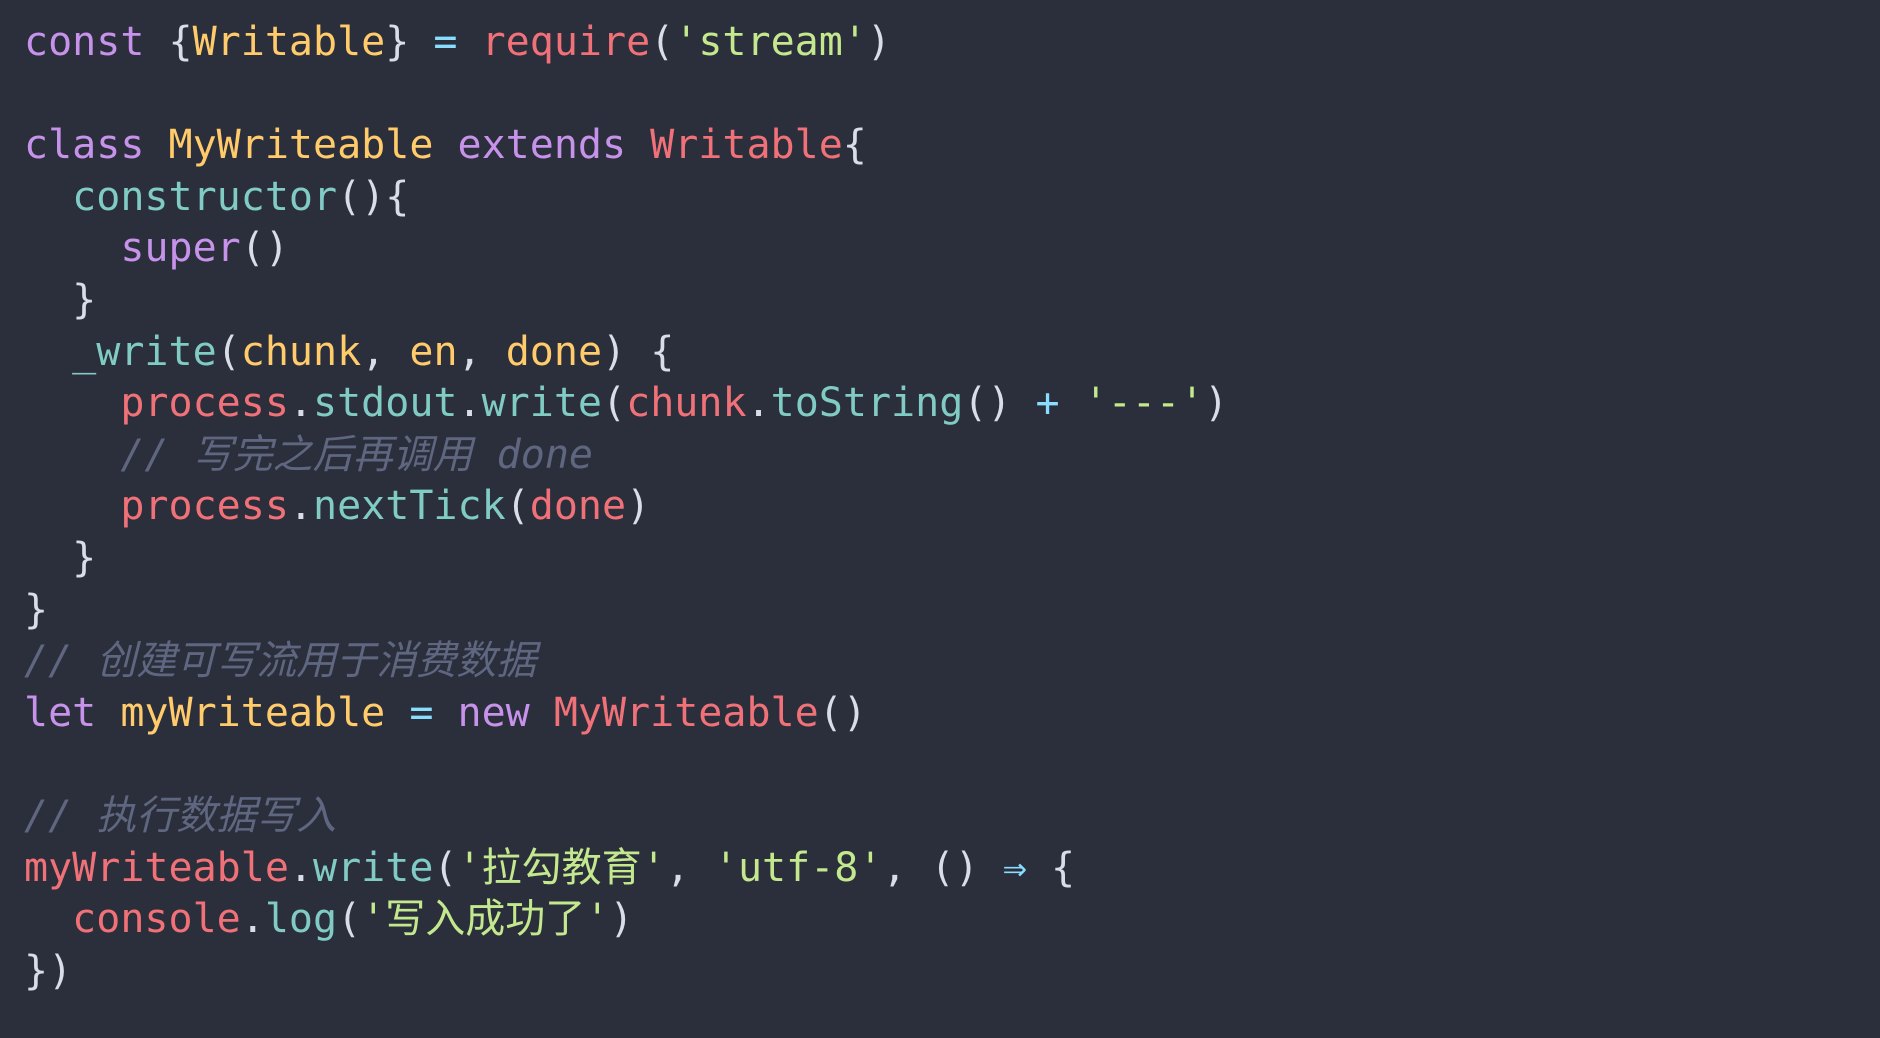 This screenshot has height=1038, width=1880. Describe the element at coordinates (308, 454) in the screenshot. I see `code-comment: // 写完之后再调用 done` at that location.